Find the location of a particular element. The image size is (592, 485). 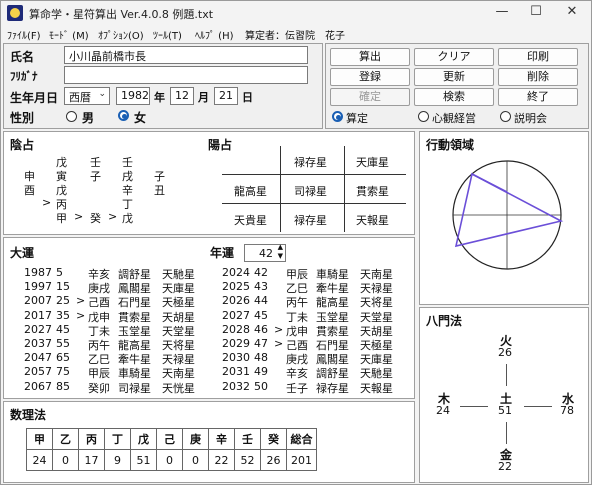

nenun-cell: 50 is located at coordinates (261, 386).